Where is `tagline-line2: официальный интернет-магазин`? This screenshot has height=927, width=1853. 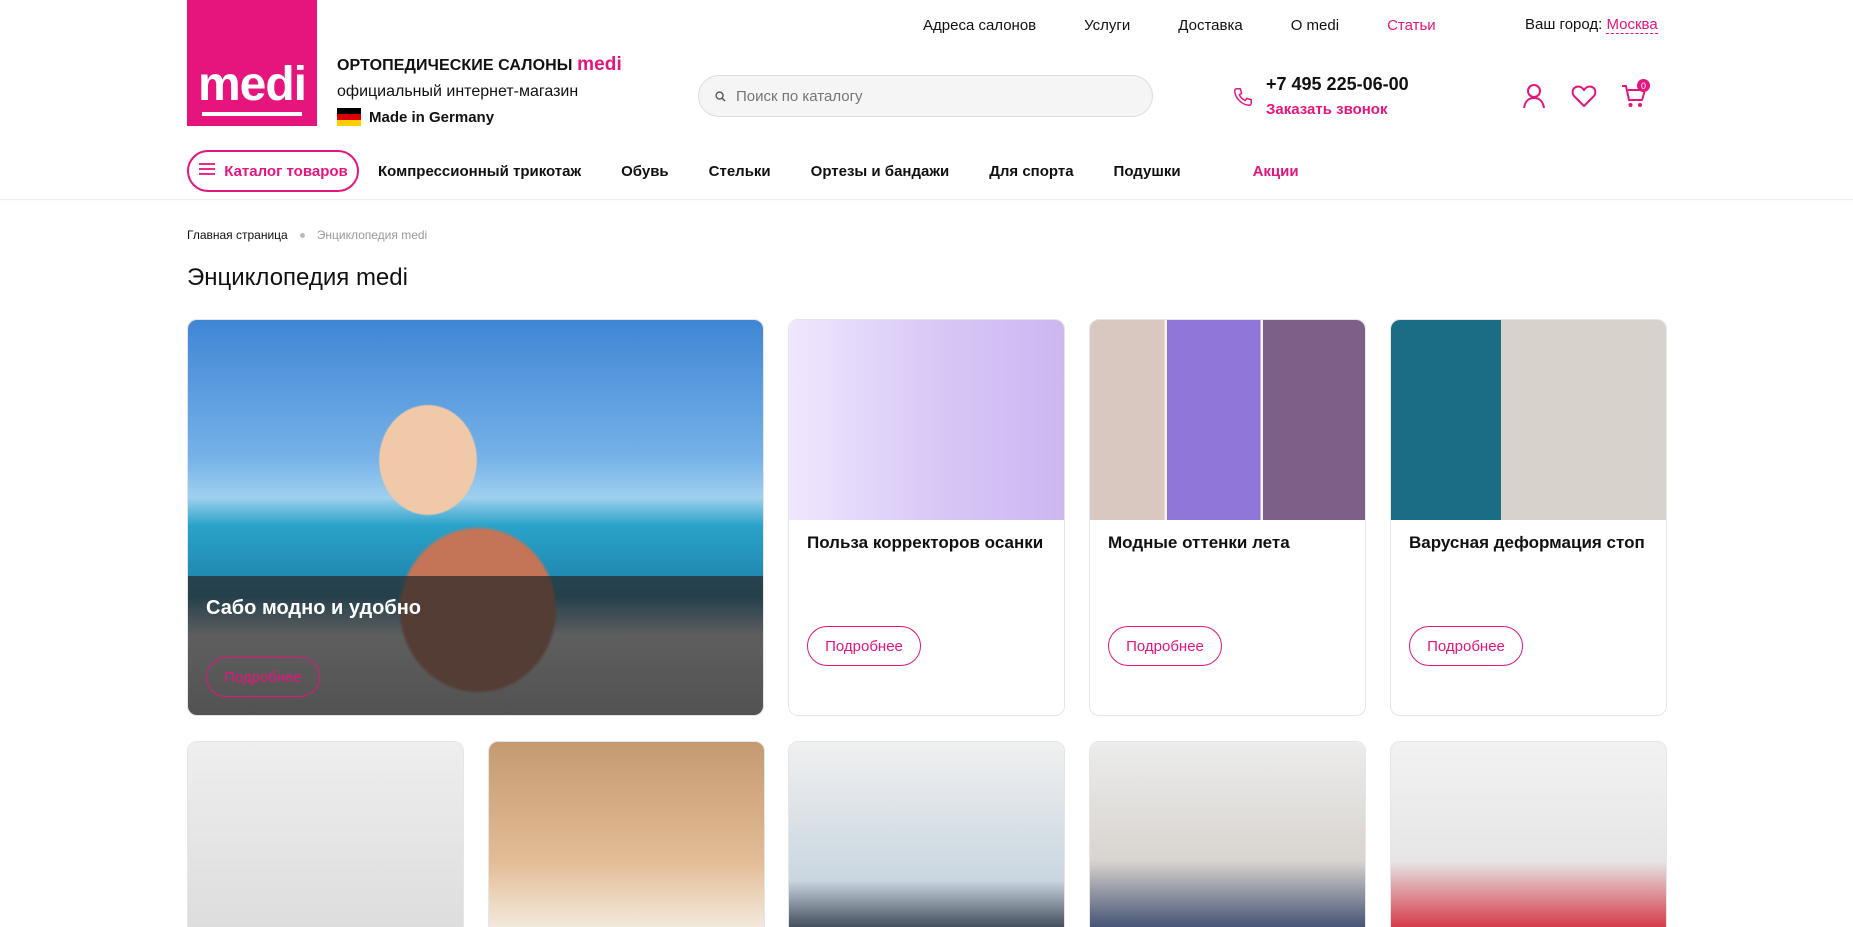 tagline-line2: официальный интернет-магазин is located at coordinates (458, 91).